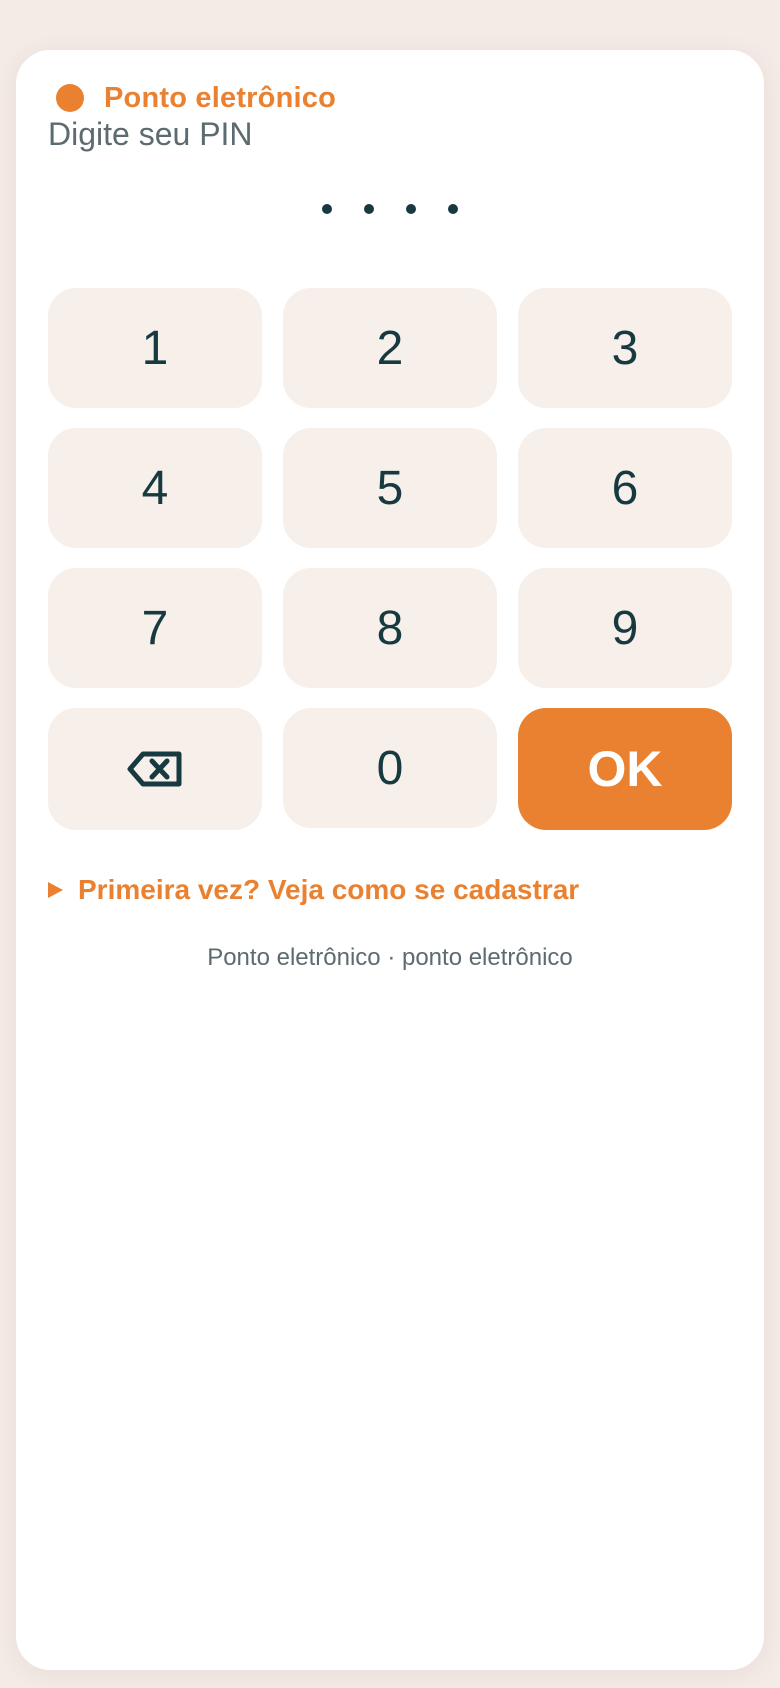  I want to click on page-subtitle: Digite seu PIN, so click(150, 134).